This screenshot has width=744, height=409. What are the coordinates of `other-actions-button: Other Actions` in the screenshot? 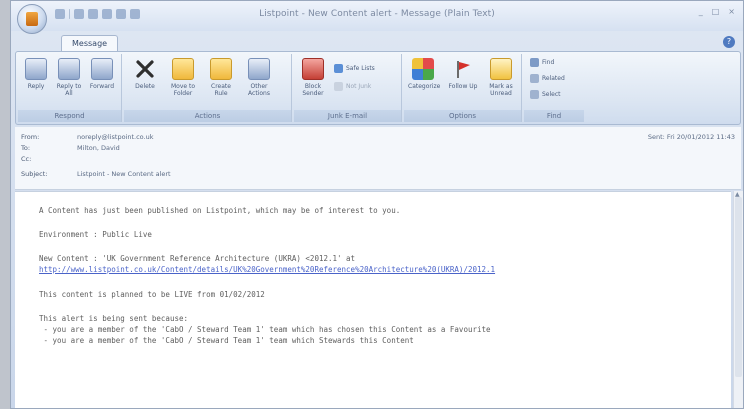 It's located at (259, 77).